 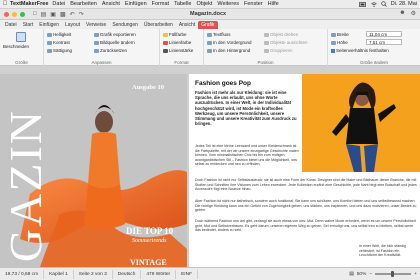 What do you see at coordinates (273, 4) in the screenshot?
I see `menu-hilfe: Hilfe` at bounding box center [273, 4].